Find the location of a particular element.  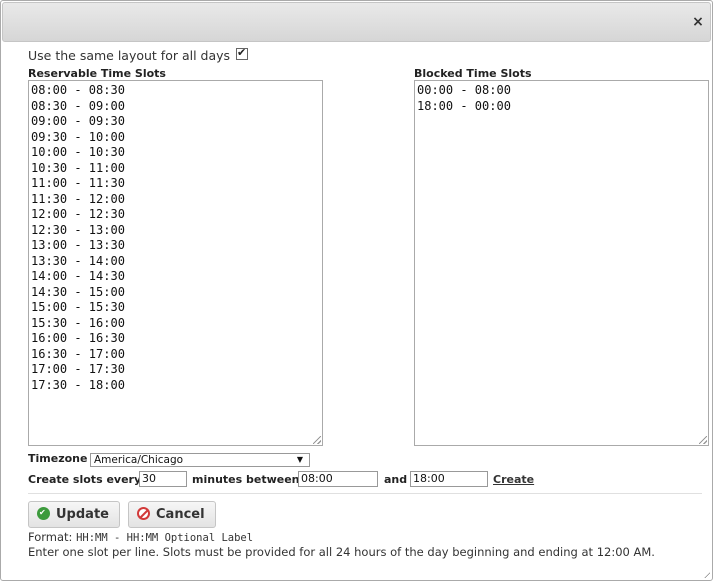

dialog-titlebar: × is located at coordinates (356, 22).